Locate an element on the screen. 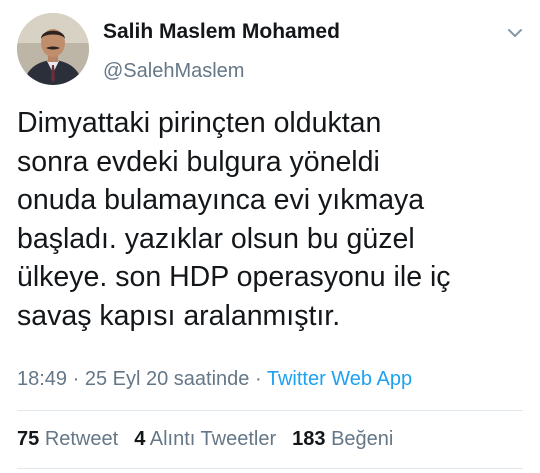  tweet-text-line: Dimyattaki pirinçten olduktan is located at coordinates (199, 123).